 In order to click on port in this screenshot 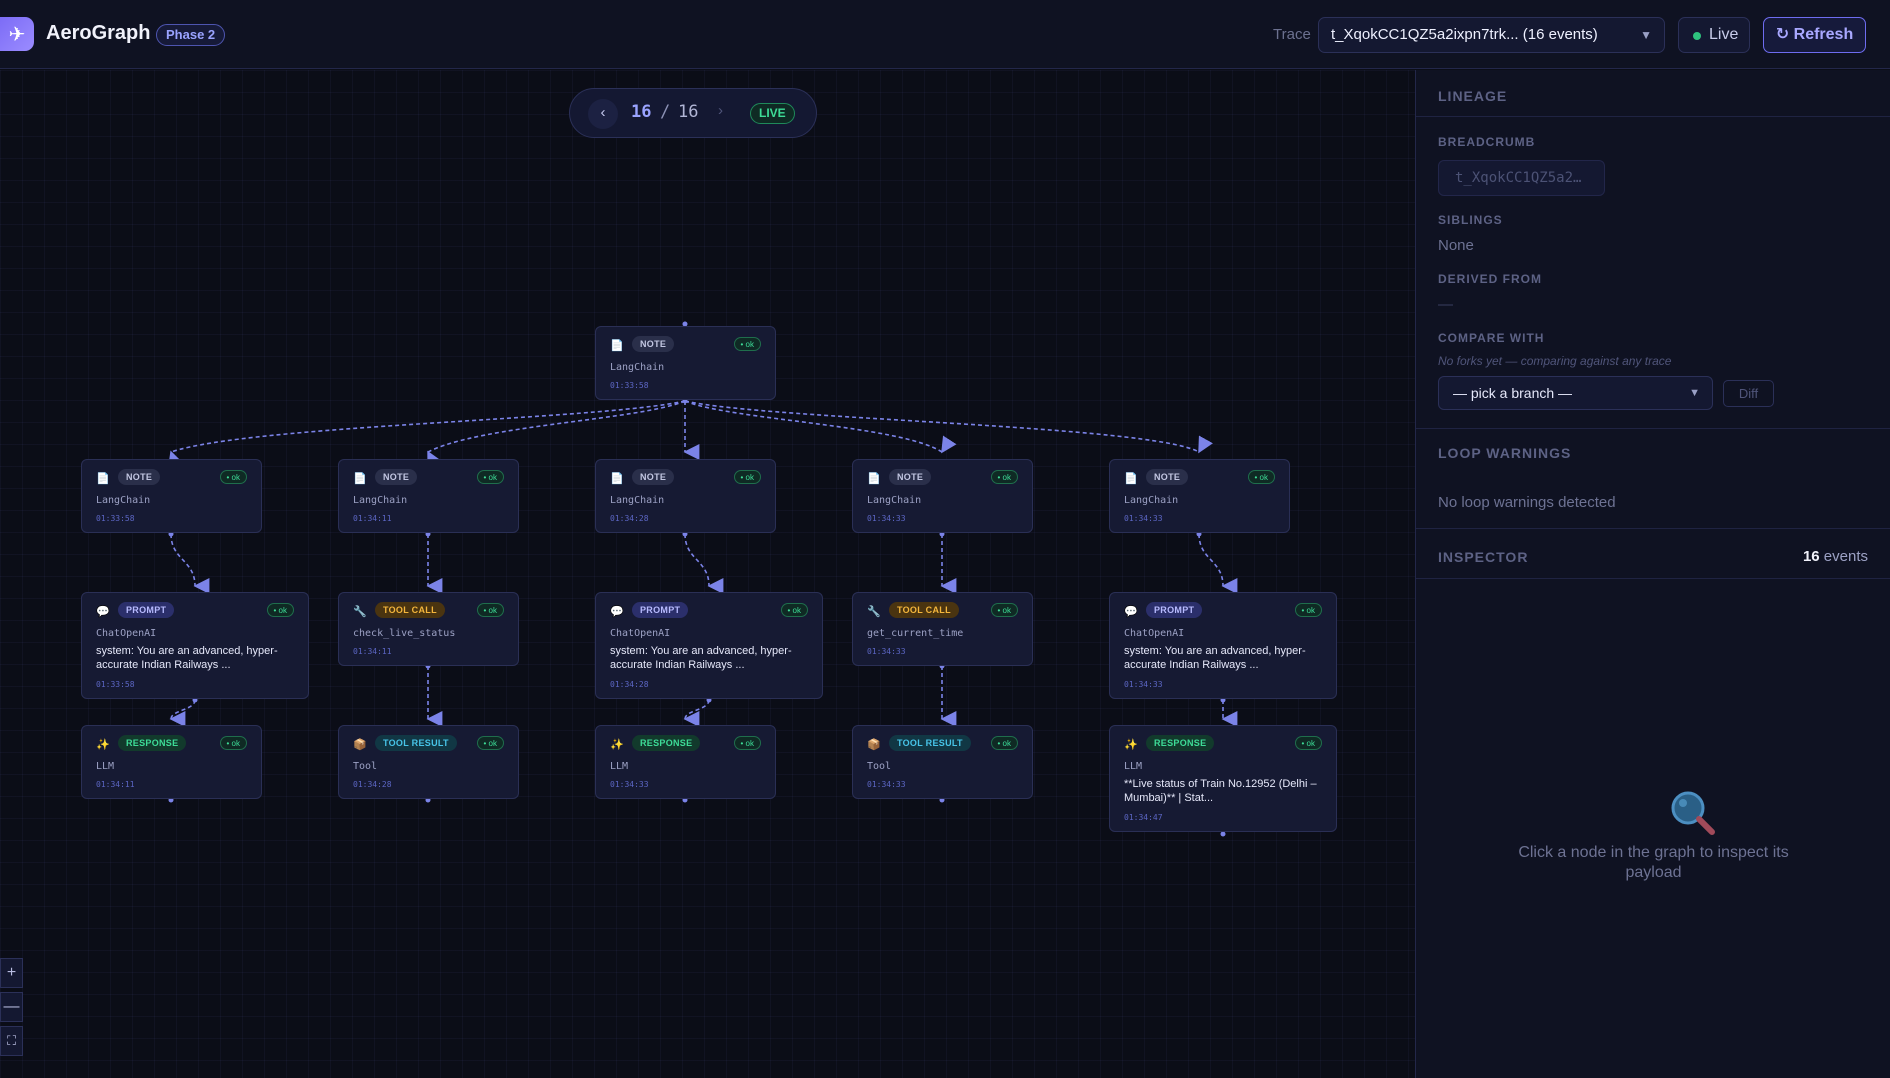, I will do `click(1223, 834)`.